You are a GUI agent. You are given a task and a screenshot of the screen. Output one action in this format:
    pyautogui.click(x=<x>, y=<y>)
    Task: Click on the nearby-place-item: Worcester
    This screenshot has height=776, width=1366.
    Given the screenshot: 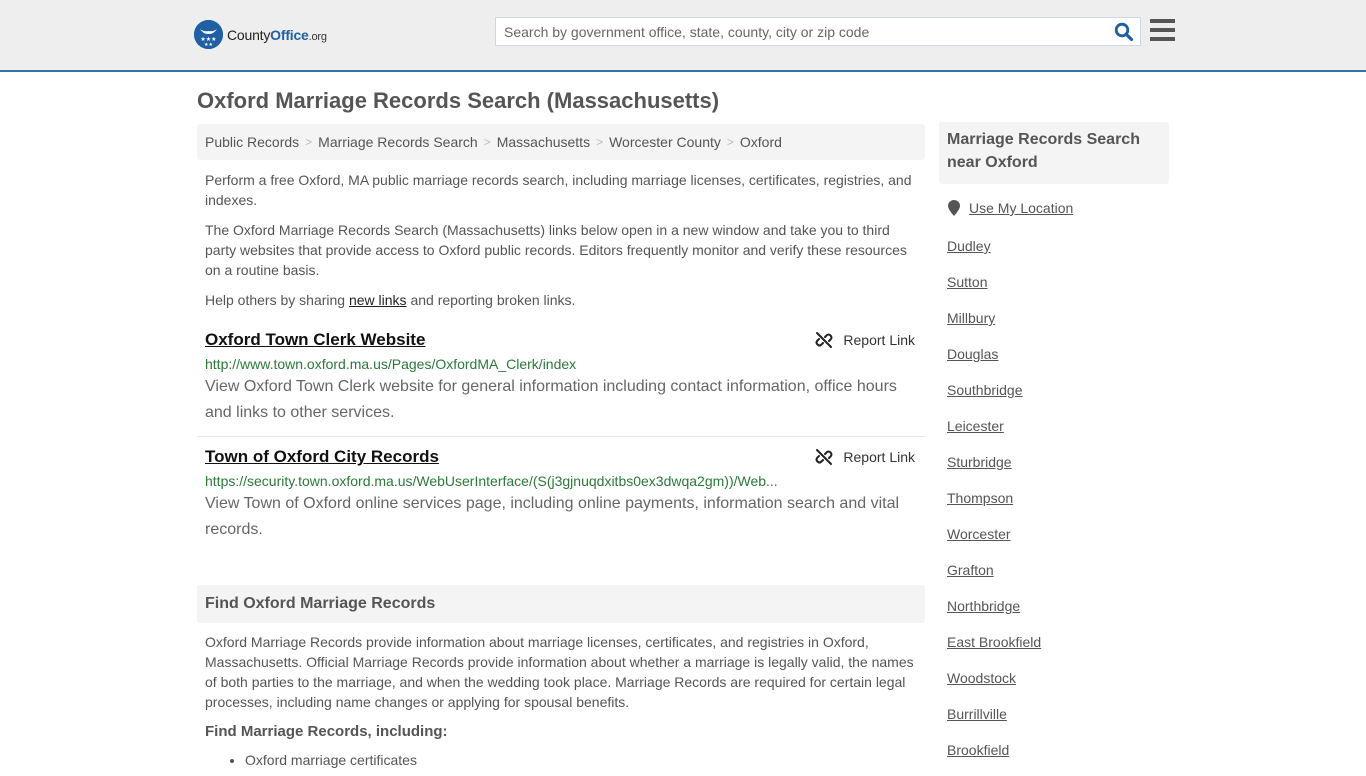 What is the action you would take?
    pyautogui.click(x=994, y=542)
    